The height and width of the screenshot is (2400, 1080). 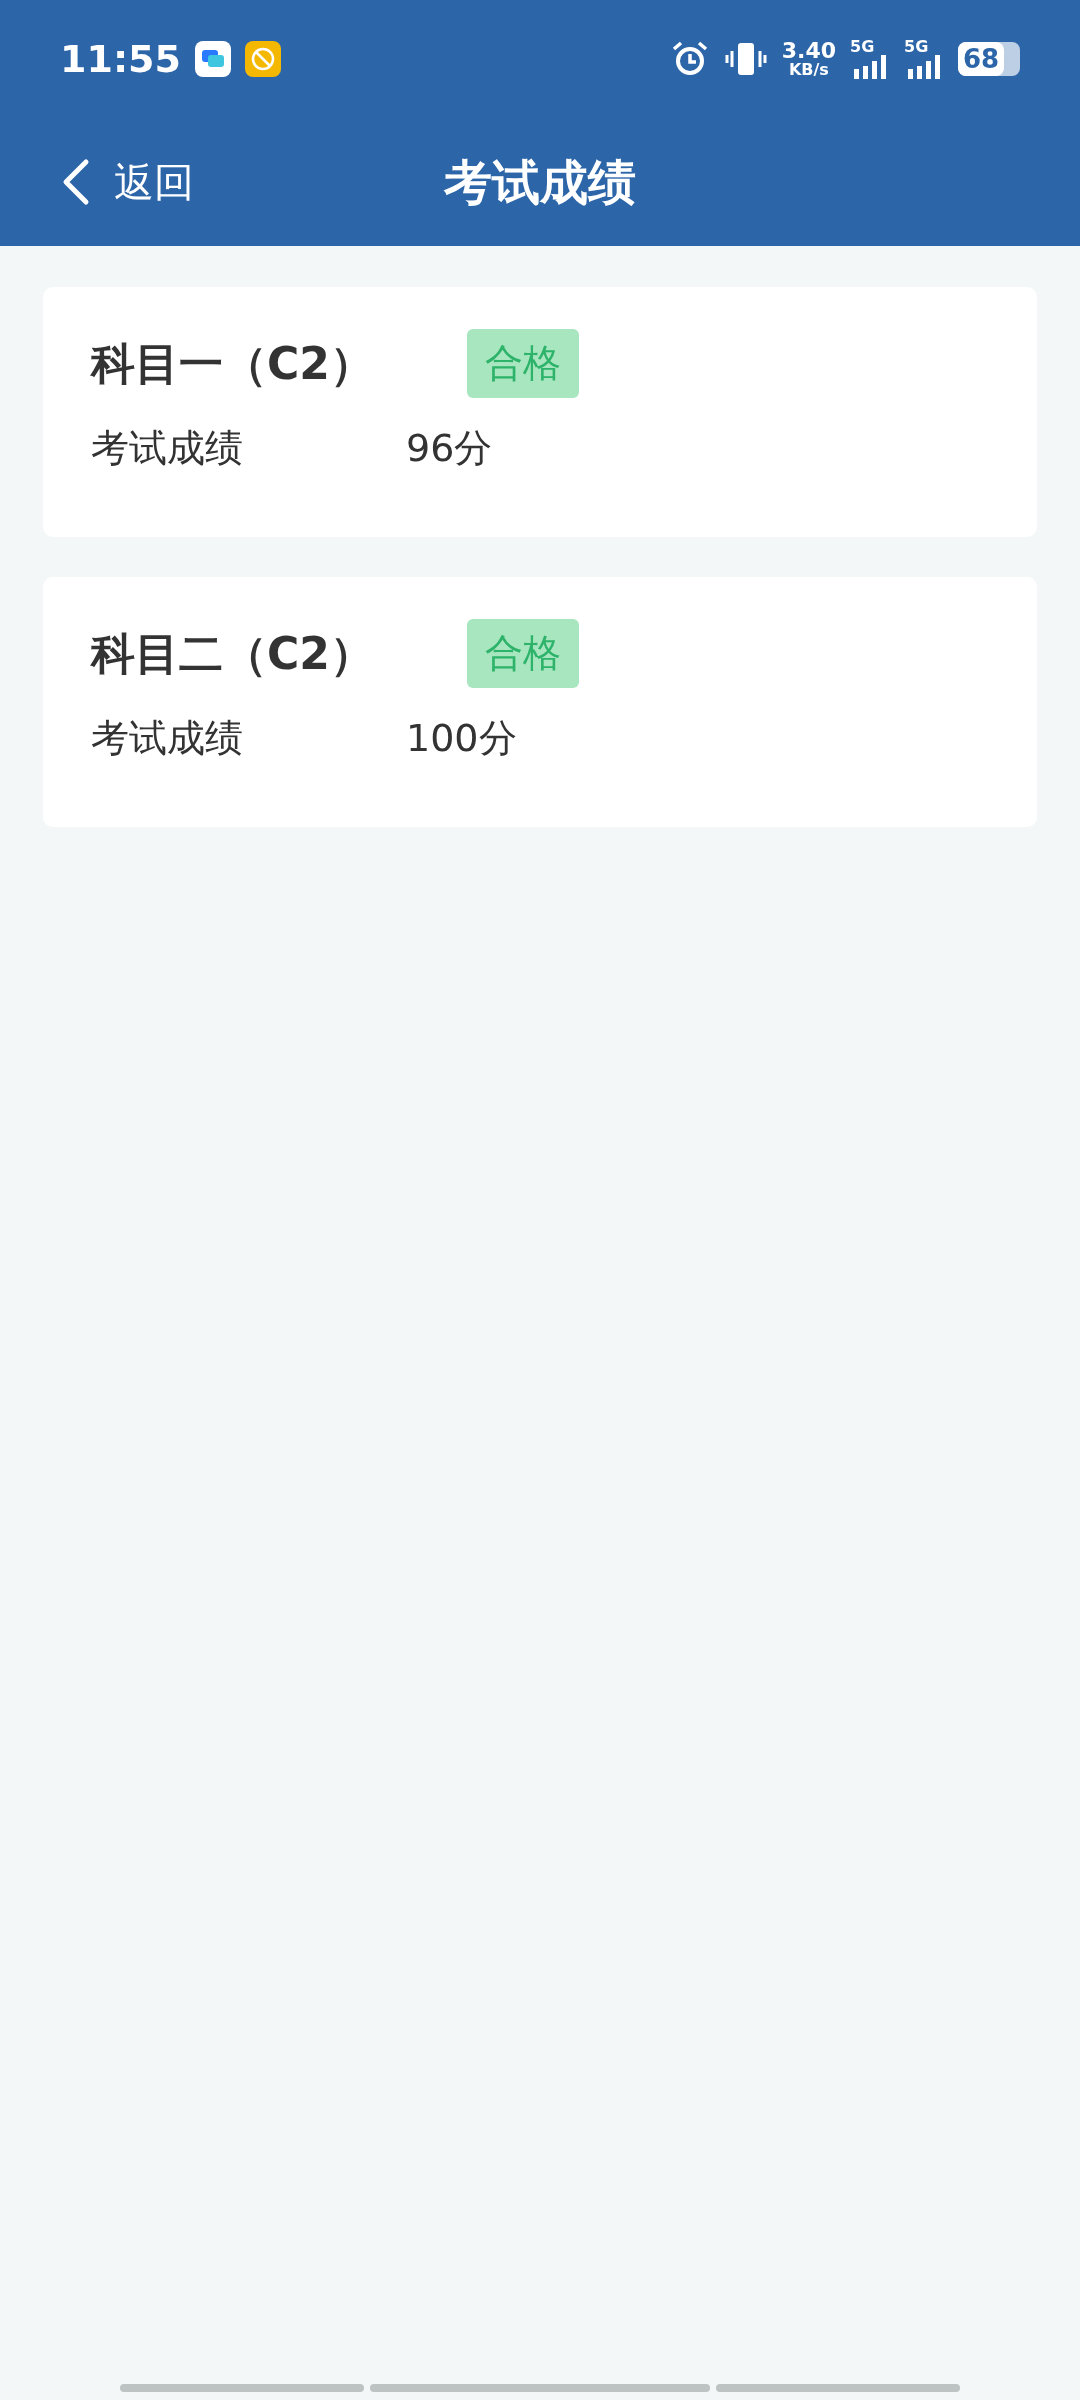 I want to click on network-speed: 3.40, so click(x=808, y=51).